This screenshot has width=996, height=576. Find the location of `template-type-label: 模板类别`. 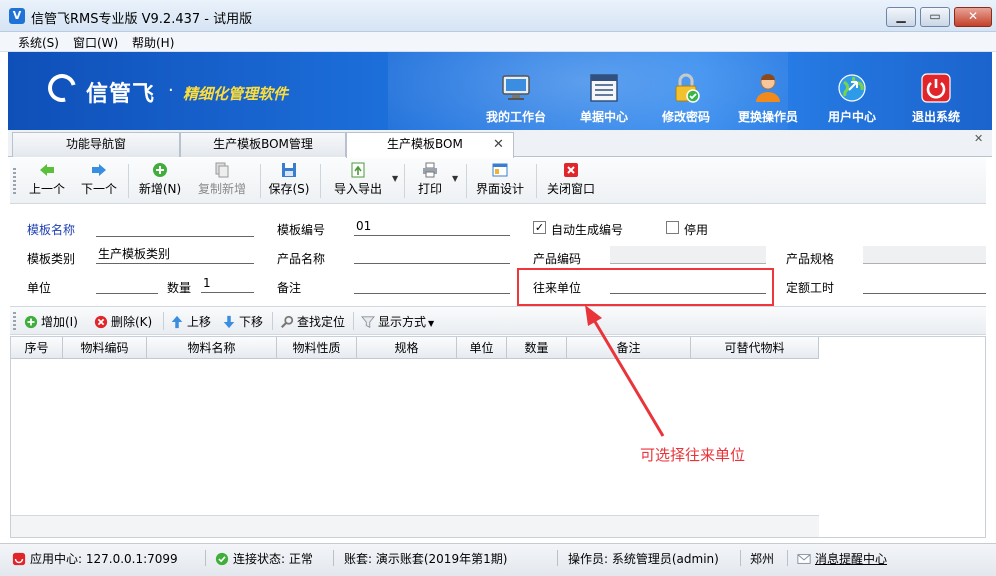

template-type-label: 模板类别 is located at coordinates (51, 259).